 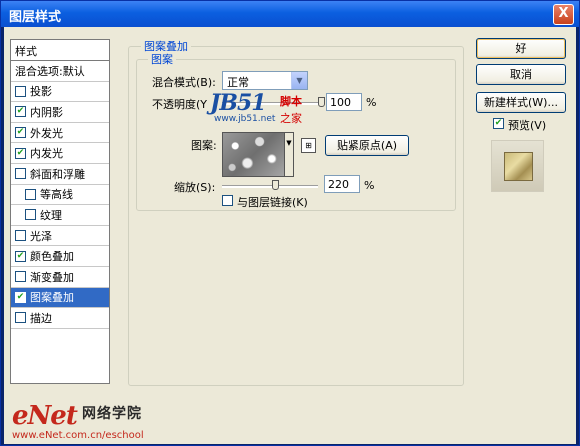 What do you see at coordinates (35, 17) in the screenshot?
I see `window-title: 图层样式` at bounding box center [35, 17].